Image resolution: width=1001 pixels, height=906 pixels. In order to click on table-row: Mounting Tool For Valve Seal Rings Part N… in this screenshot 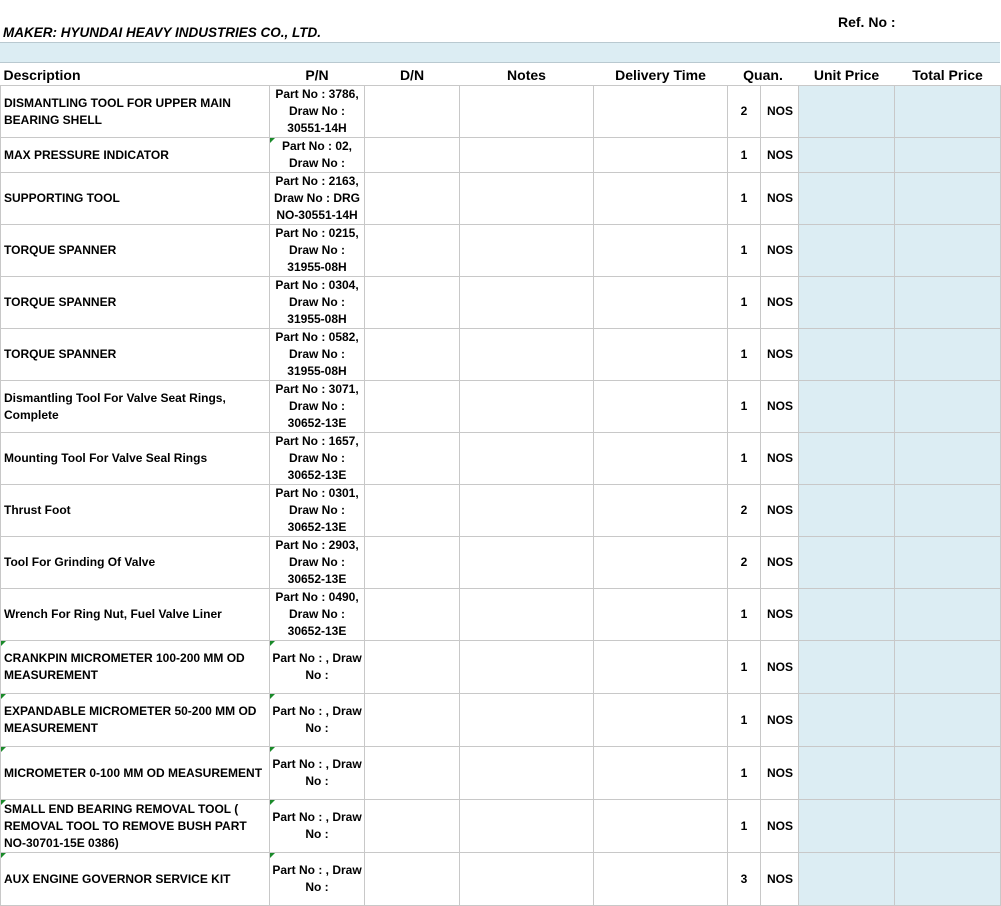, I will do `click(500, 458)`.